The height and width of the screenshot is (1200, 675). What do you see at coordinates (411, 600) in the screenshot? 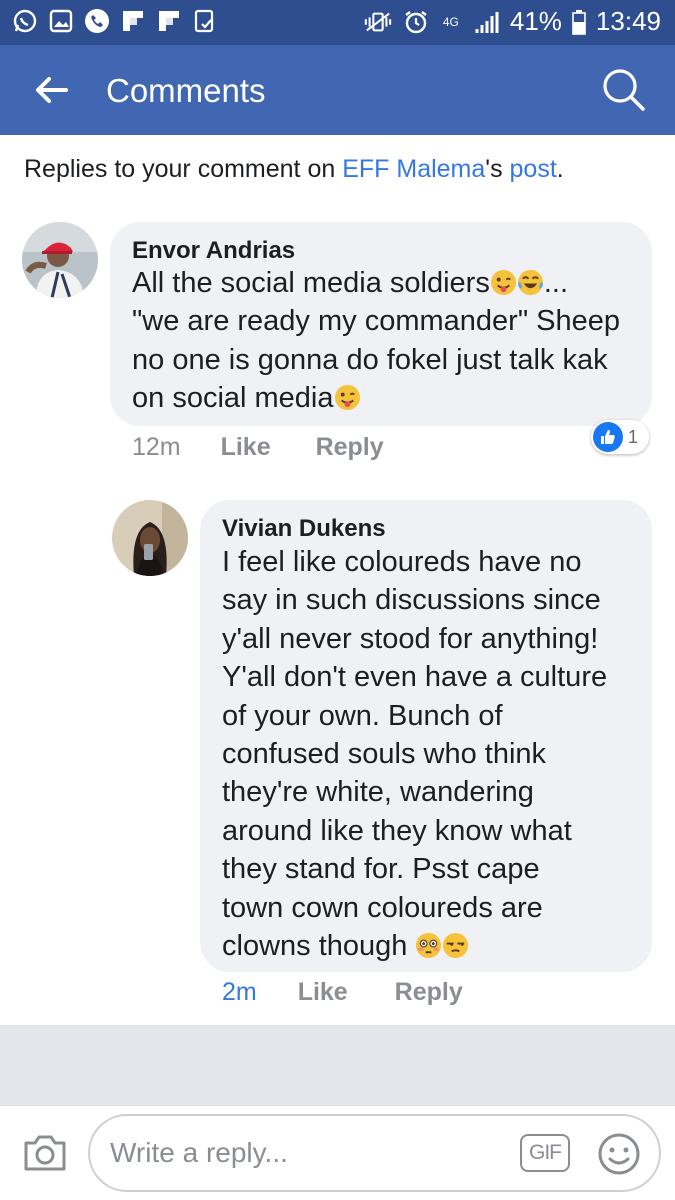
I see `comment-line: say in such discussions since` at bounding box center [411, 600].